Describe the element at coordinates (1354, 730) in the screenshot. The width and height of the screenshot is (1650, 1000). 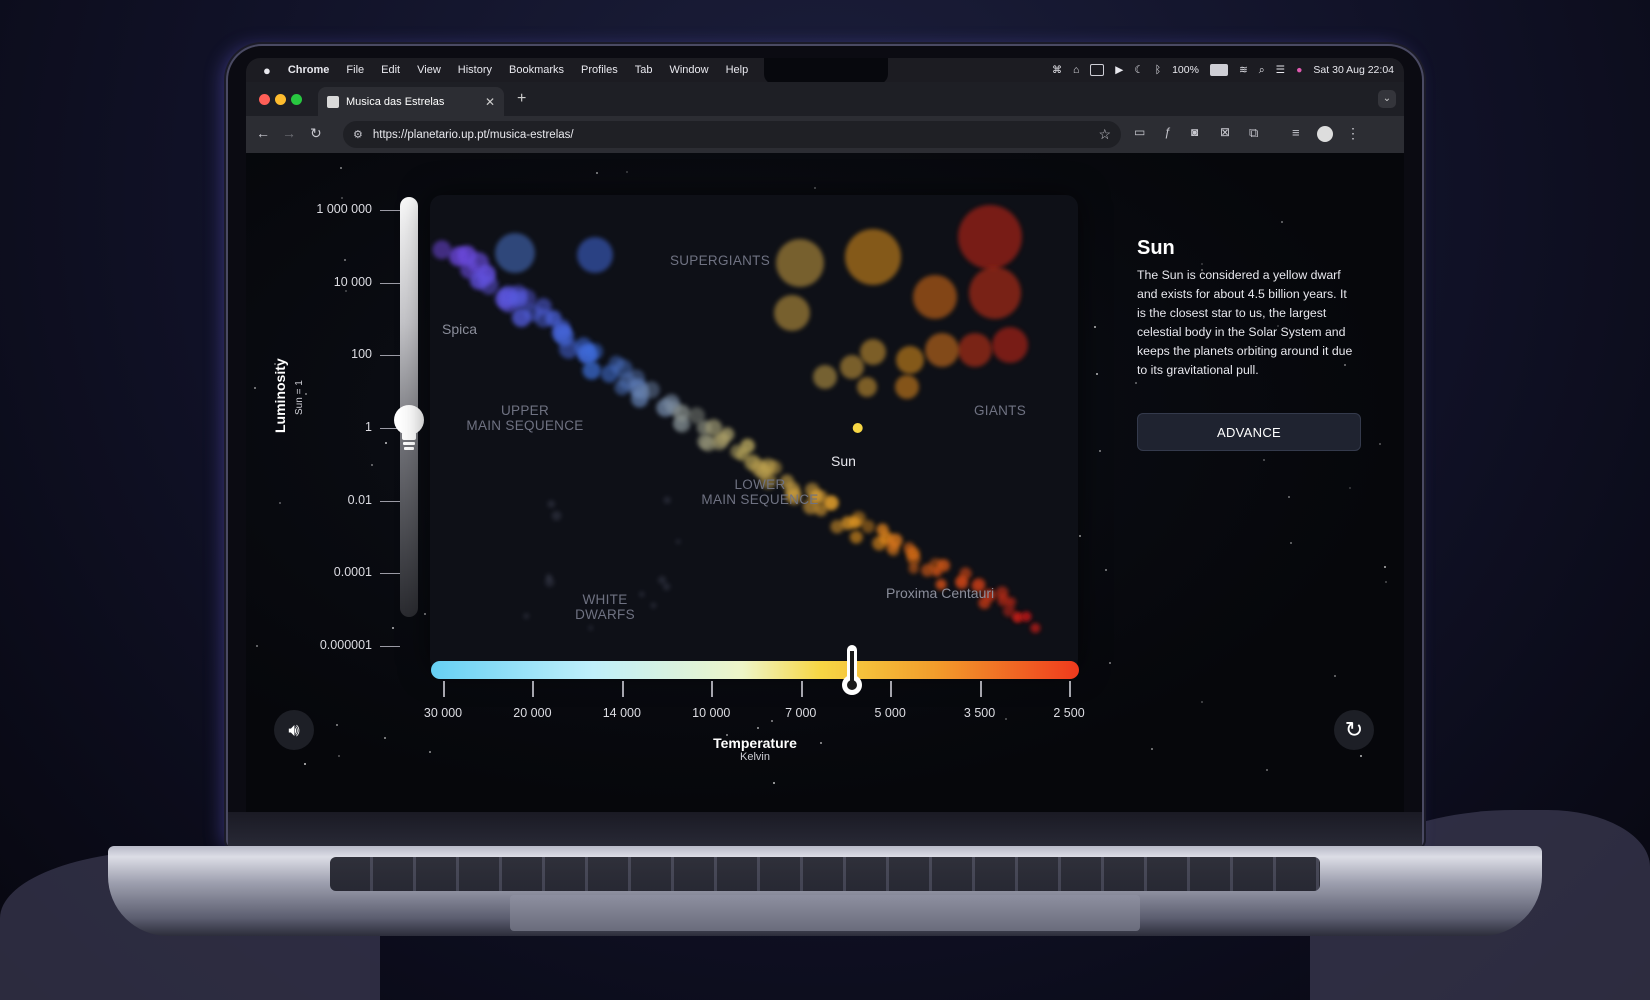
I see `reset-button: ↻` at that location.